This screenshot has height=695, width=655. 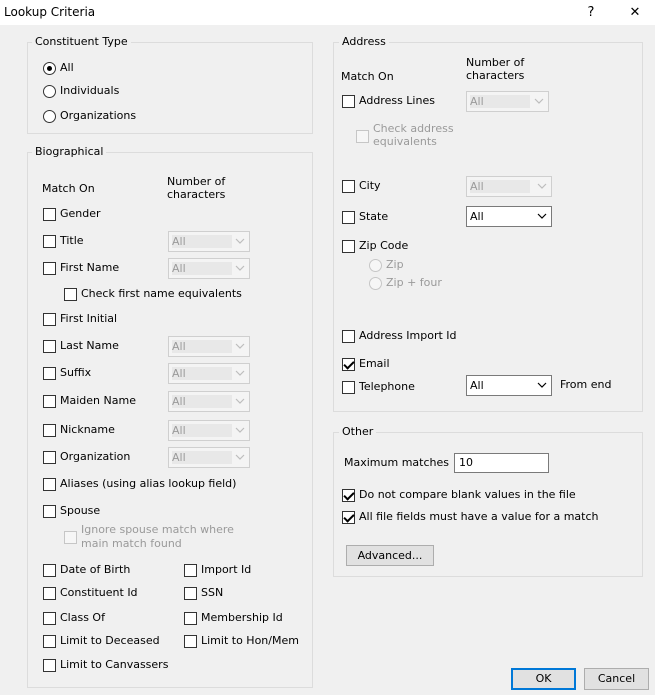 I want to click on email-label: Email, so click(x=374, y=363).